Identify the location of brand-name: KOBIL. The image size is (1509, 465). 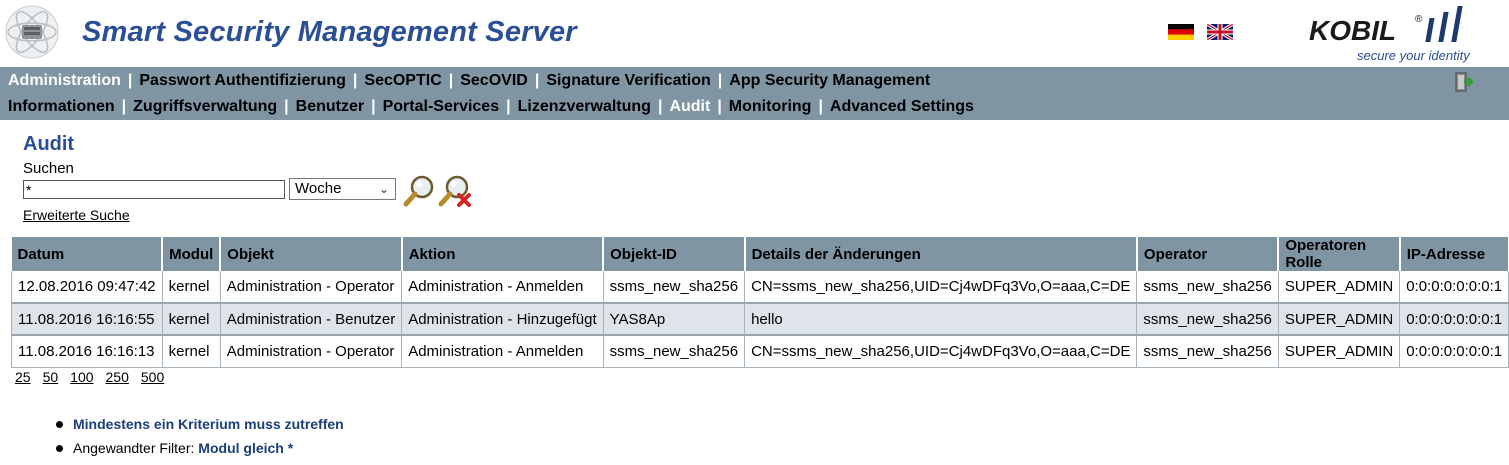
(1352, 30).